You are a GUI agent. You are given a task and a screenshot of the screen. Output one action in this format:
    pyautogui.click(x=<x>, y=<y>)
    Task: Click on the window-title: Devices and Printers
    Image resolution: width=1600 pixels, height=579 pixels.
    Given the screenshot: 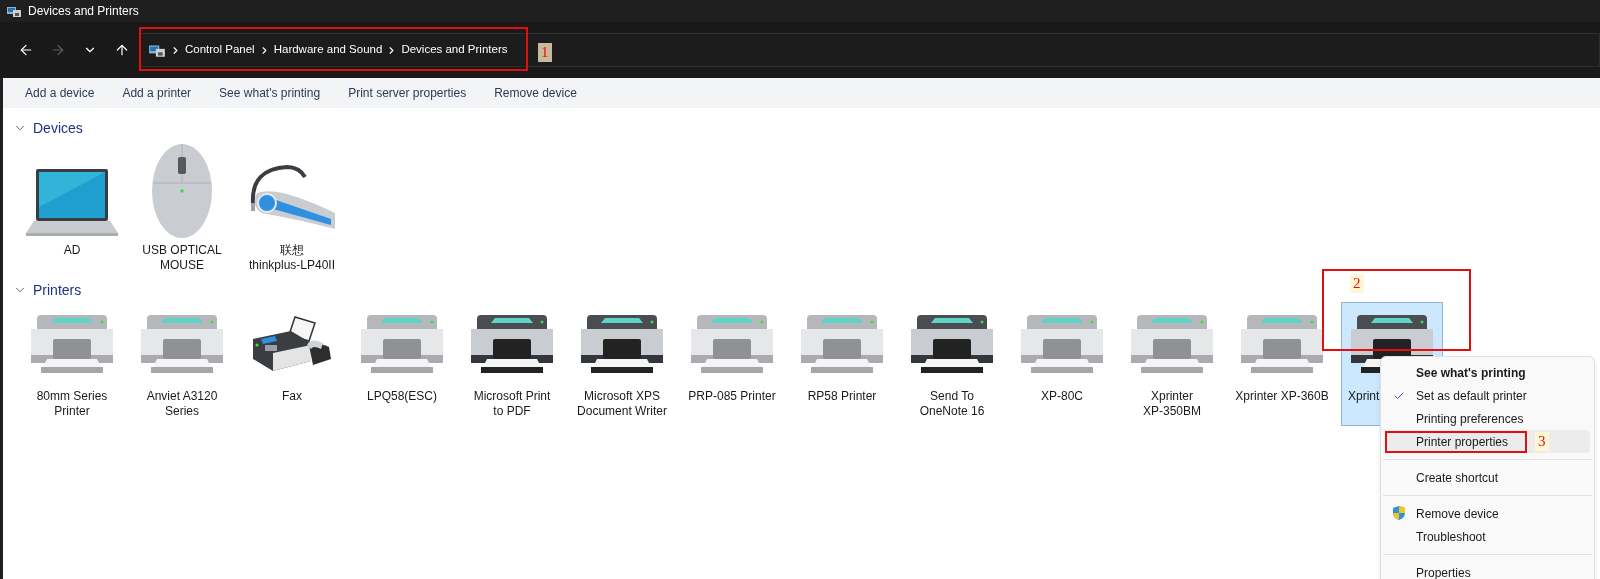 What is the action you would take?
    pyautogui.click(x=83, y=11)
    